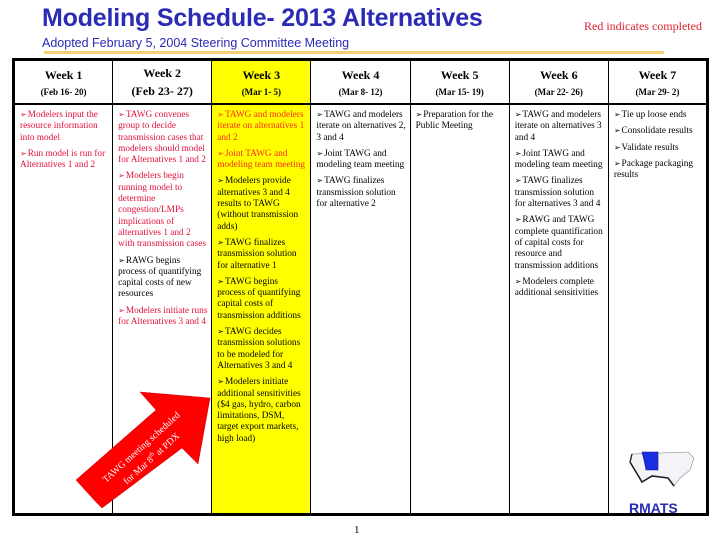  What do you see at coordinates (459, 309) in the screenshot?
I see `week-tasks-cell: ➢Preparation for the Public Meeting` at bounding box center [459, 309].